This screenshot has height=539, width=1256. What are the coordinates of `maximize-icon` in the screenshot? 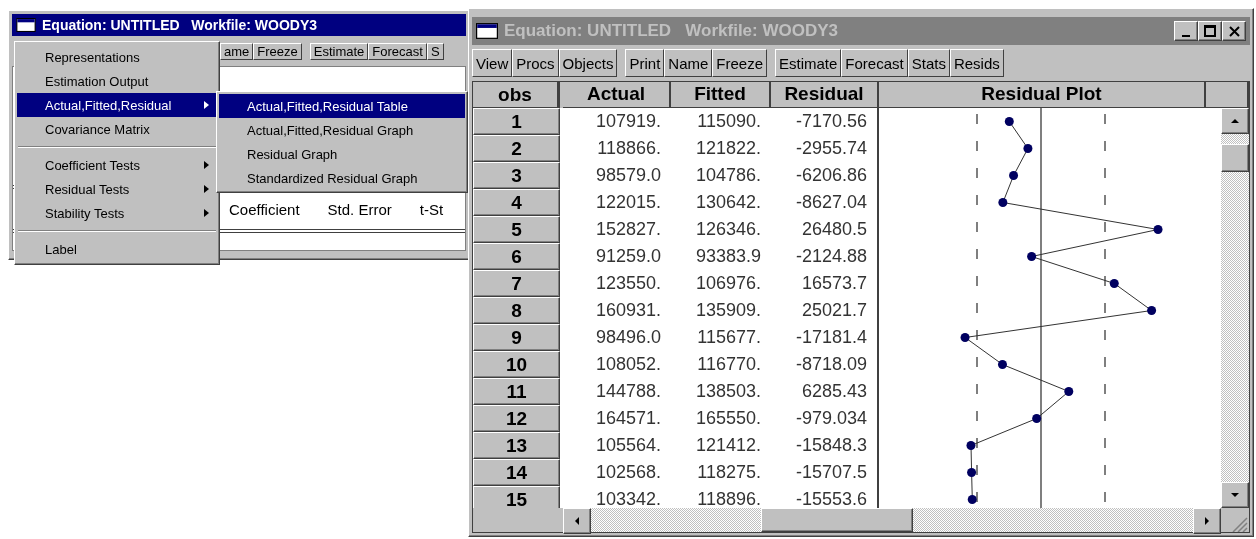 It's located at (1210, 31).